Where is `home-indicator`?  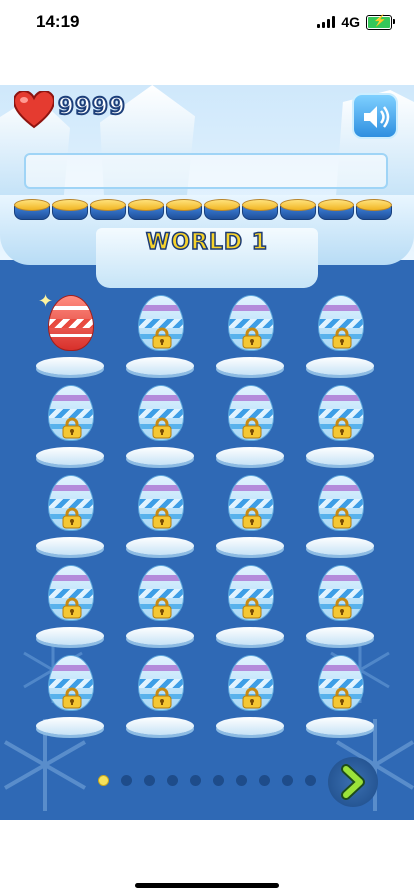
home-indicator is located at coordinates (207, 885).